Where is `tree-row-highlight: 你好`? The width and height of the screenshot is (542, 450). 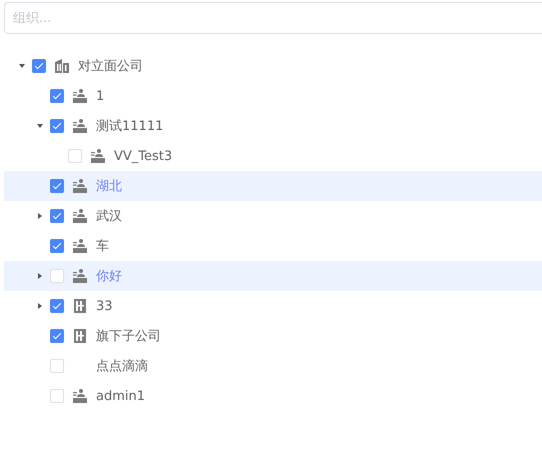
tree-row-highlight: 你好 is located at coordinates (273, 276).